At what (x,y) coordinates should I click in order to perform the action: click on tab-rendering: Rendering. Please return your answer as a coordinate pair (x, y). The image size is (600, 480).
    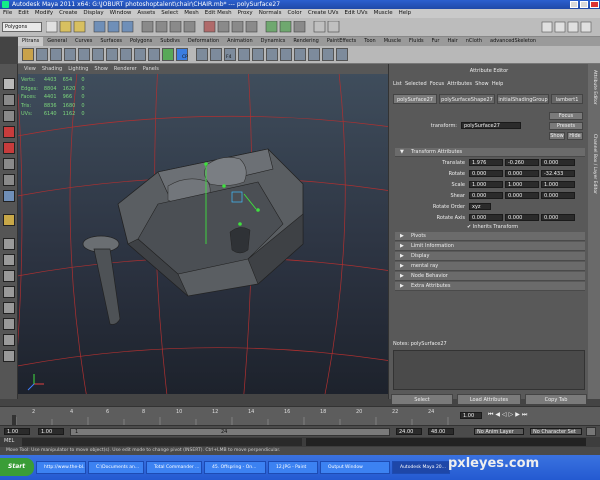
    Looking at the image, I should click on (306, 41).